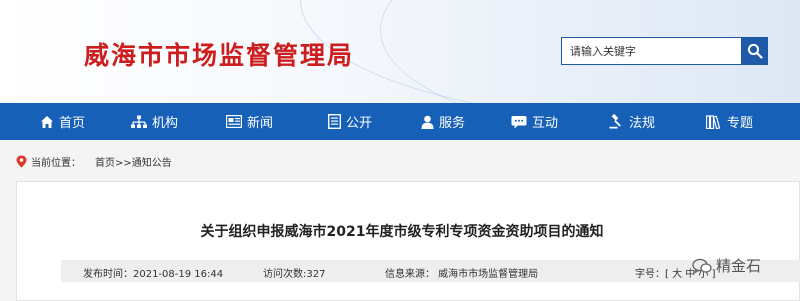  I want to click on nav-item-label: 新闻, so click(260, 123).